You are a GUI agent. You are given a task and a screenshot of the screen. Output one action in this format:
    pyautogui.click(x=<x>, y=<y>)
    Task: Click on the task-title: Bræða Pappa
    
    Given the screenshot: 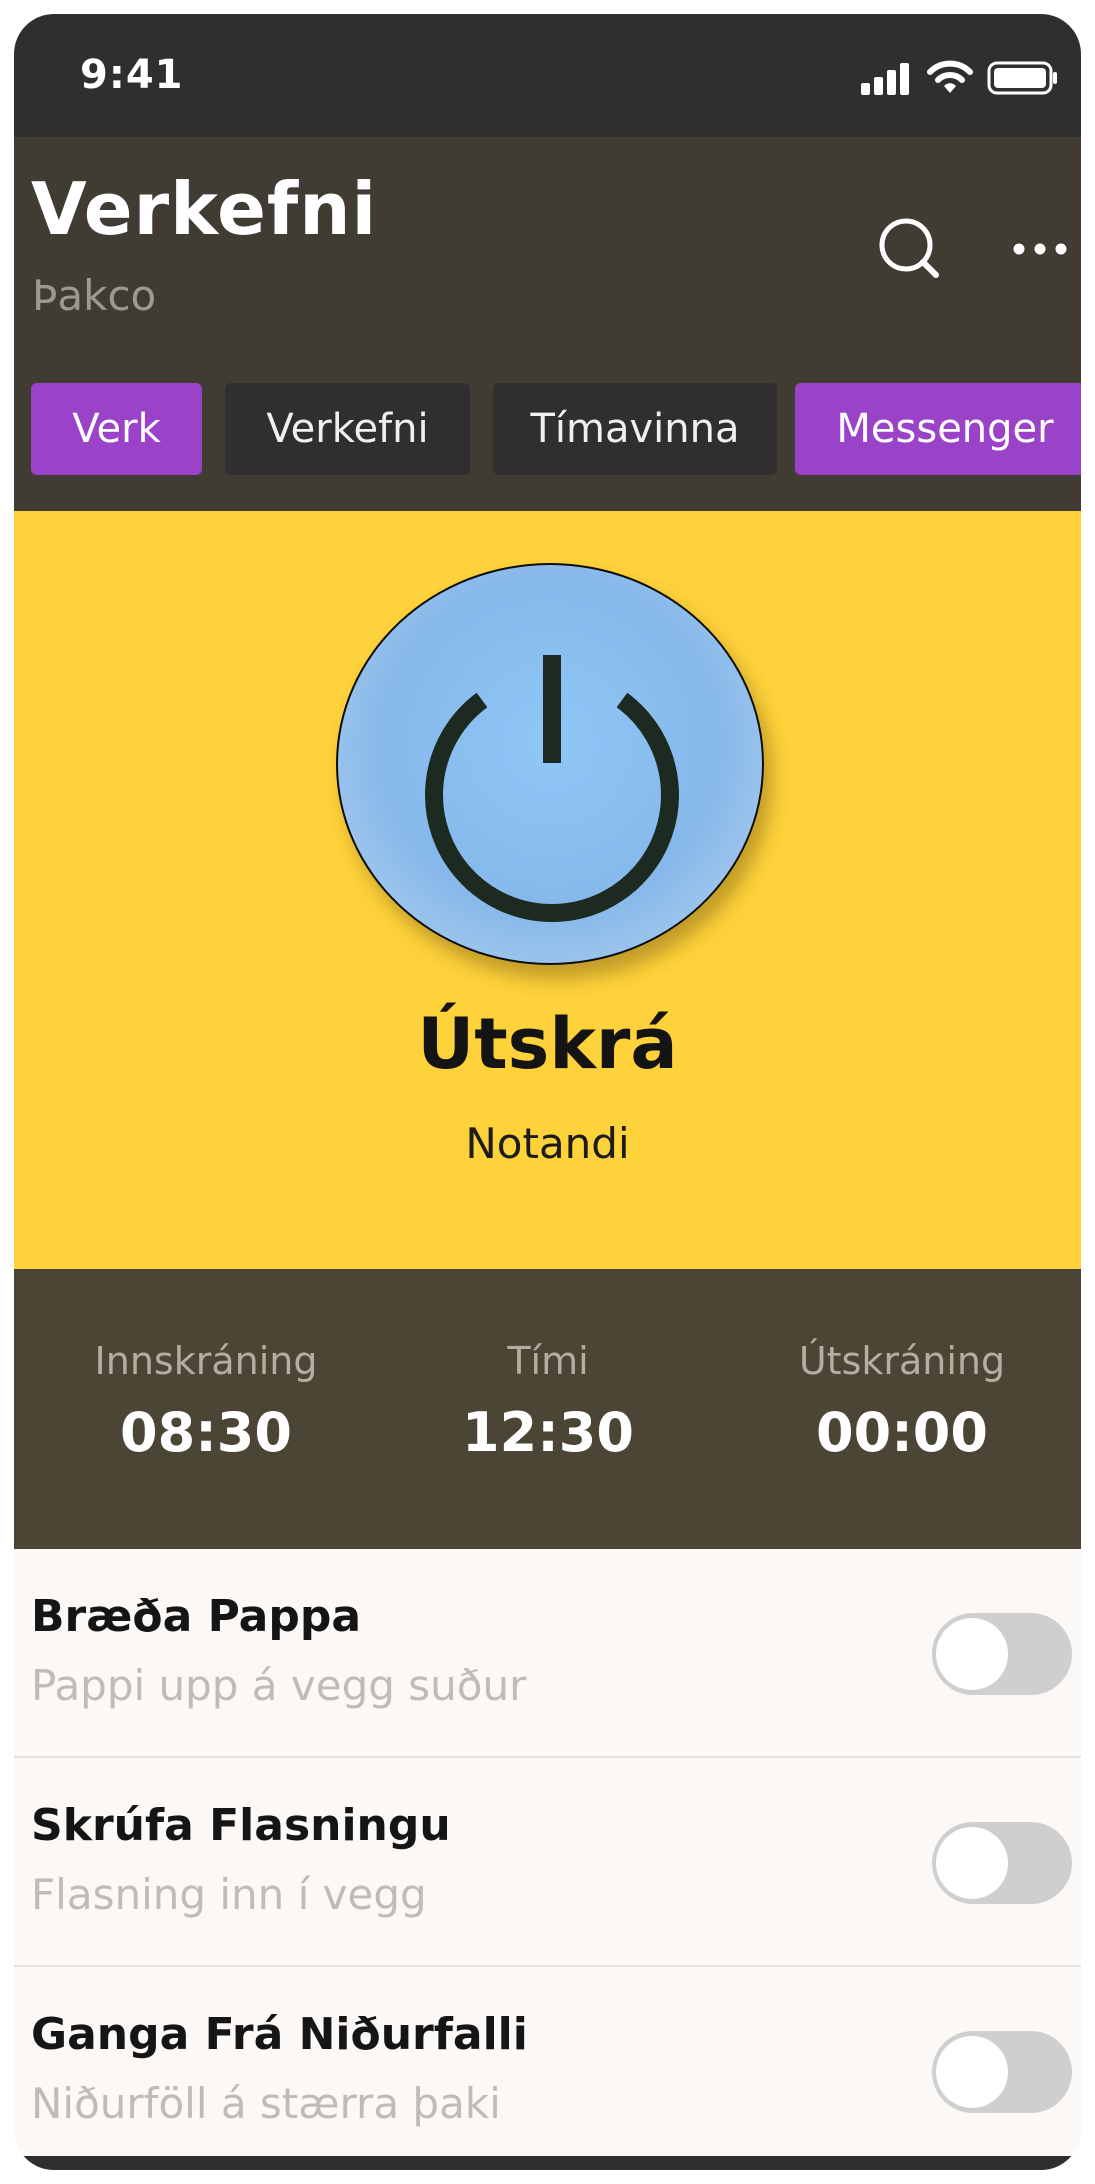 What is the action you would take?
    pyautogui.click(x=196, y=1616)
    